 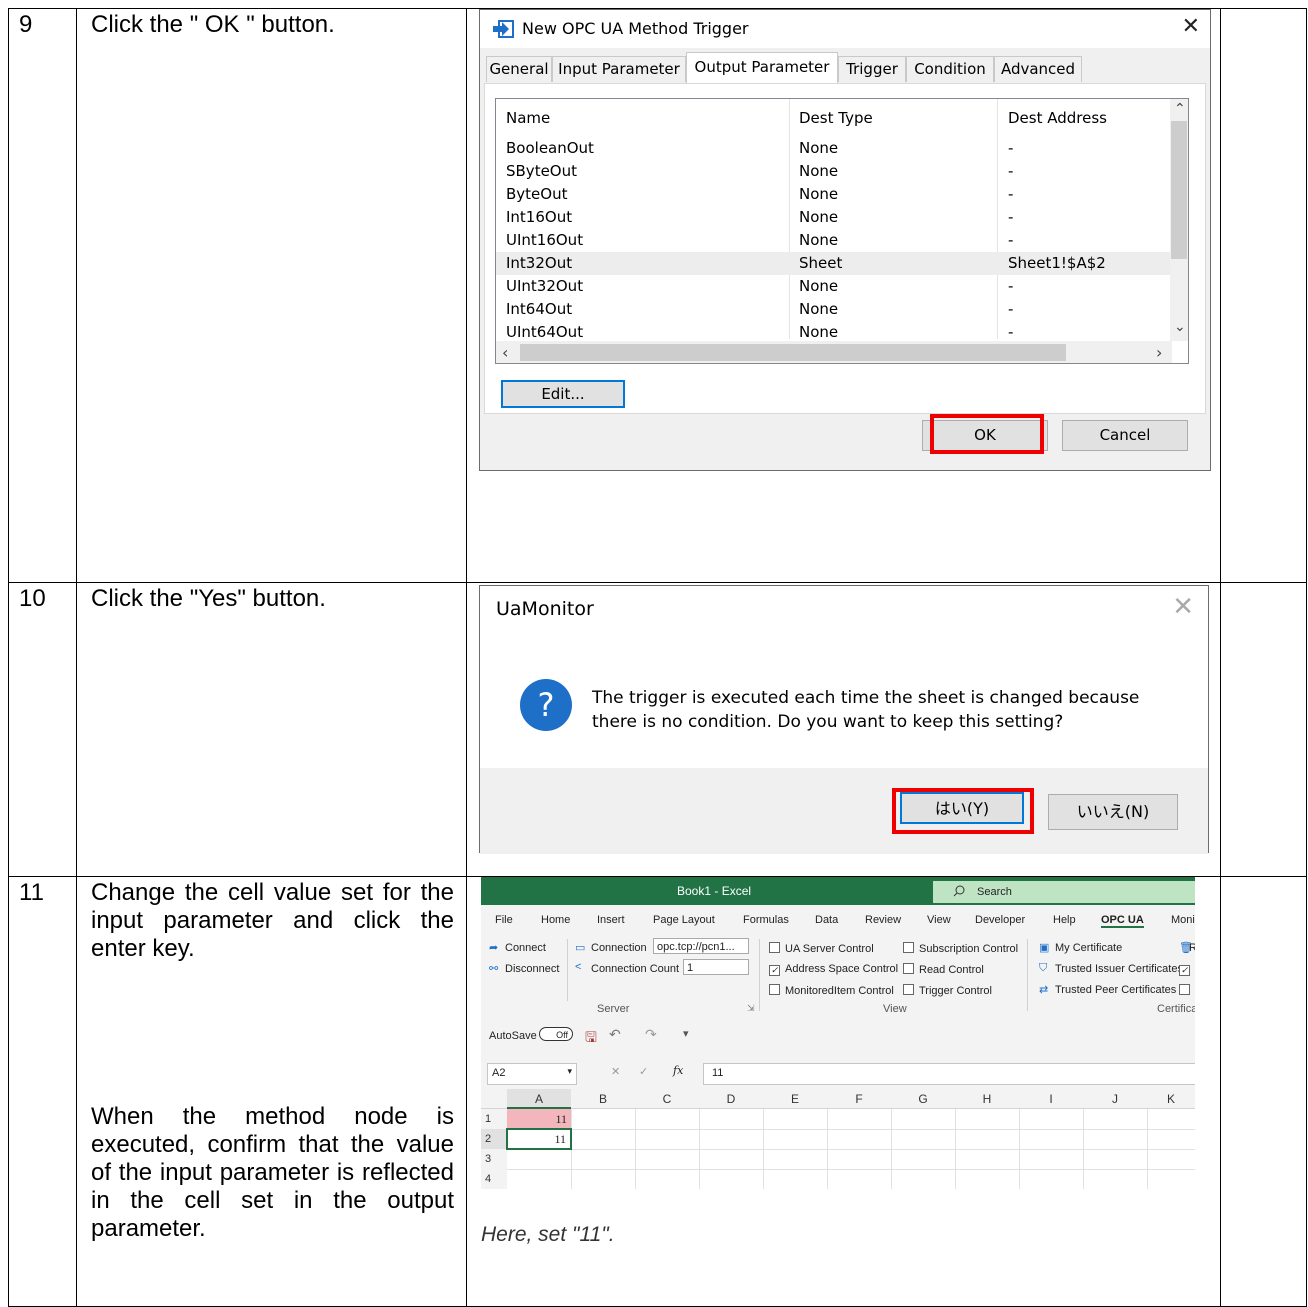 What do you see at coordinates (834, 194) in the screenshot?
I see `list-row: ByteOut None -` at bounding box center [834, 194].